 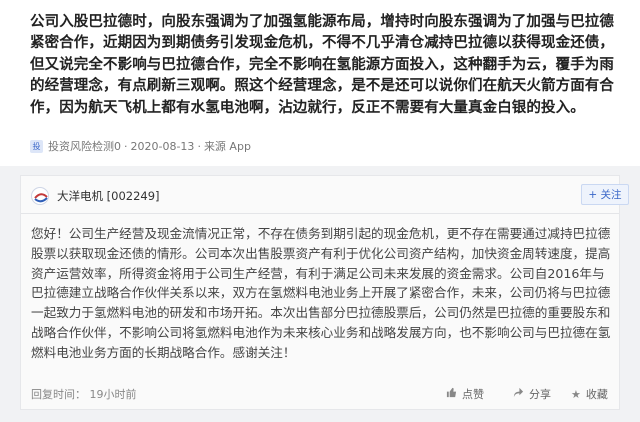 I want to click on favorite-button: ★ 收藏, so click(x=589, y=394).